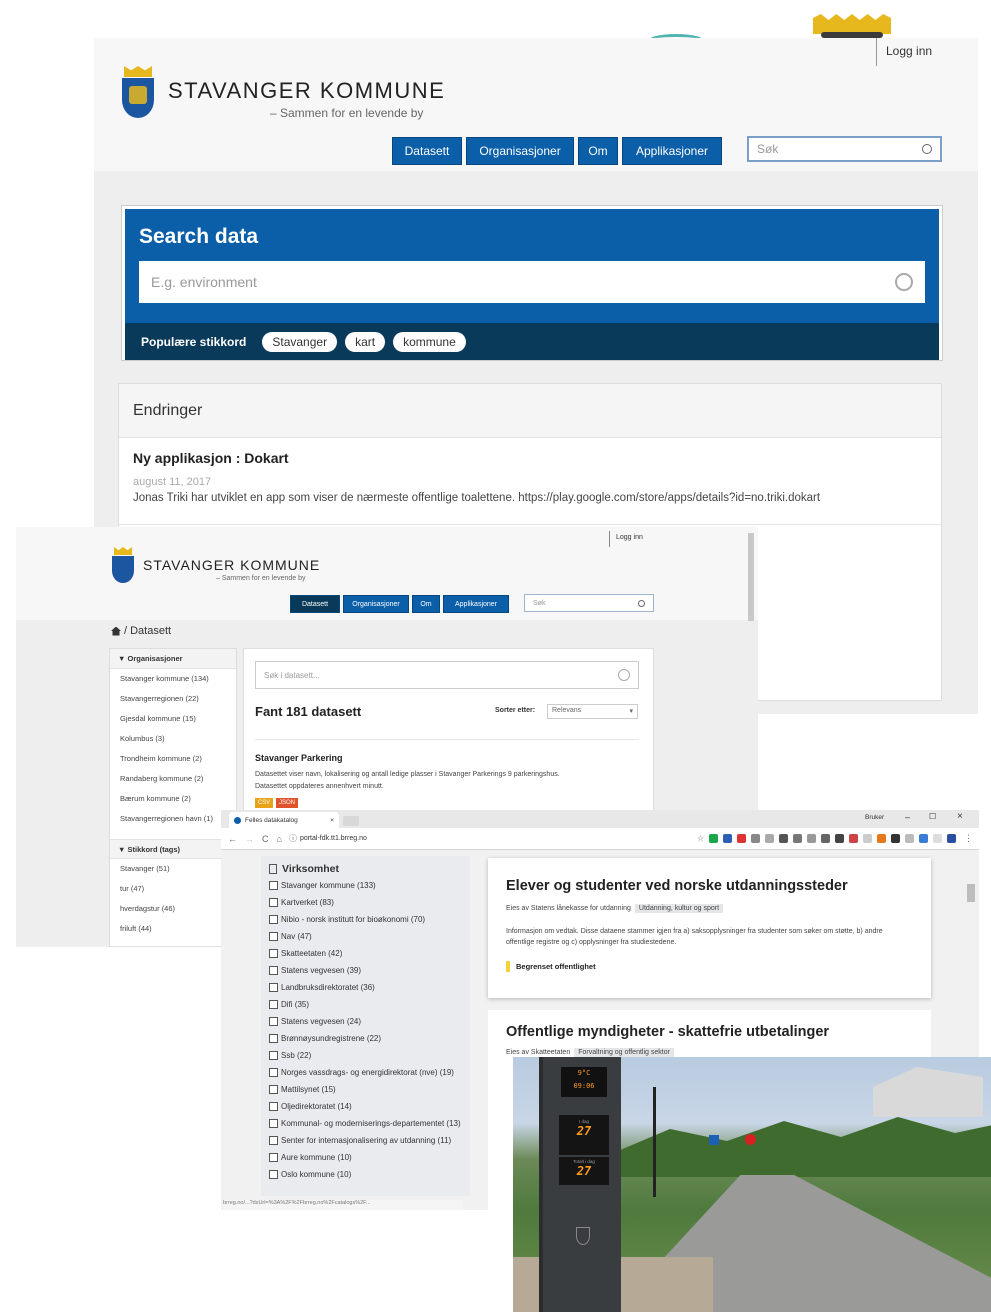 This screenshot has height=1312, width=991. What do you see at coordinates (173, 929) in the screenshot?
I see `middle-tag-item: friluft (44)` at bounding box center [173, 929].